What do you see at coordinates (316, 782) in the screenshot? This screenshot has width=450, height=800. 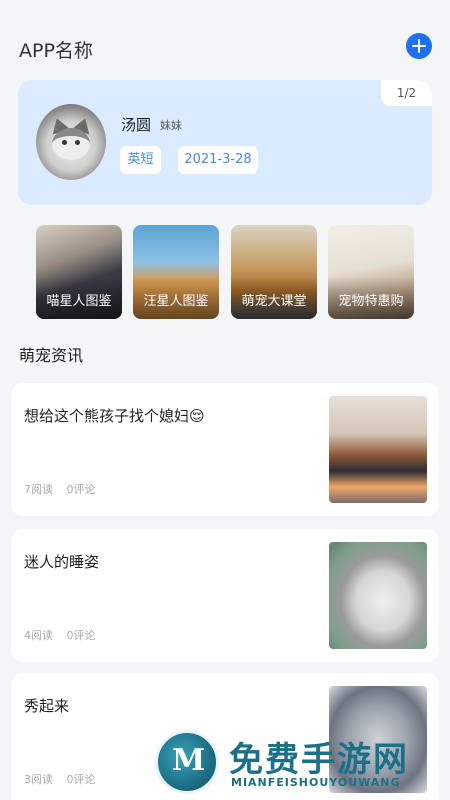 I see `watermark-text-en: MIANFEISHOUYOUWANG` at bounding box center [316, 782].